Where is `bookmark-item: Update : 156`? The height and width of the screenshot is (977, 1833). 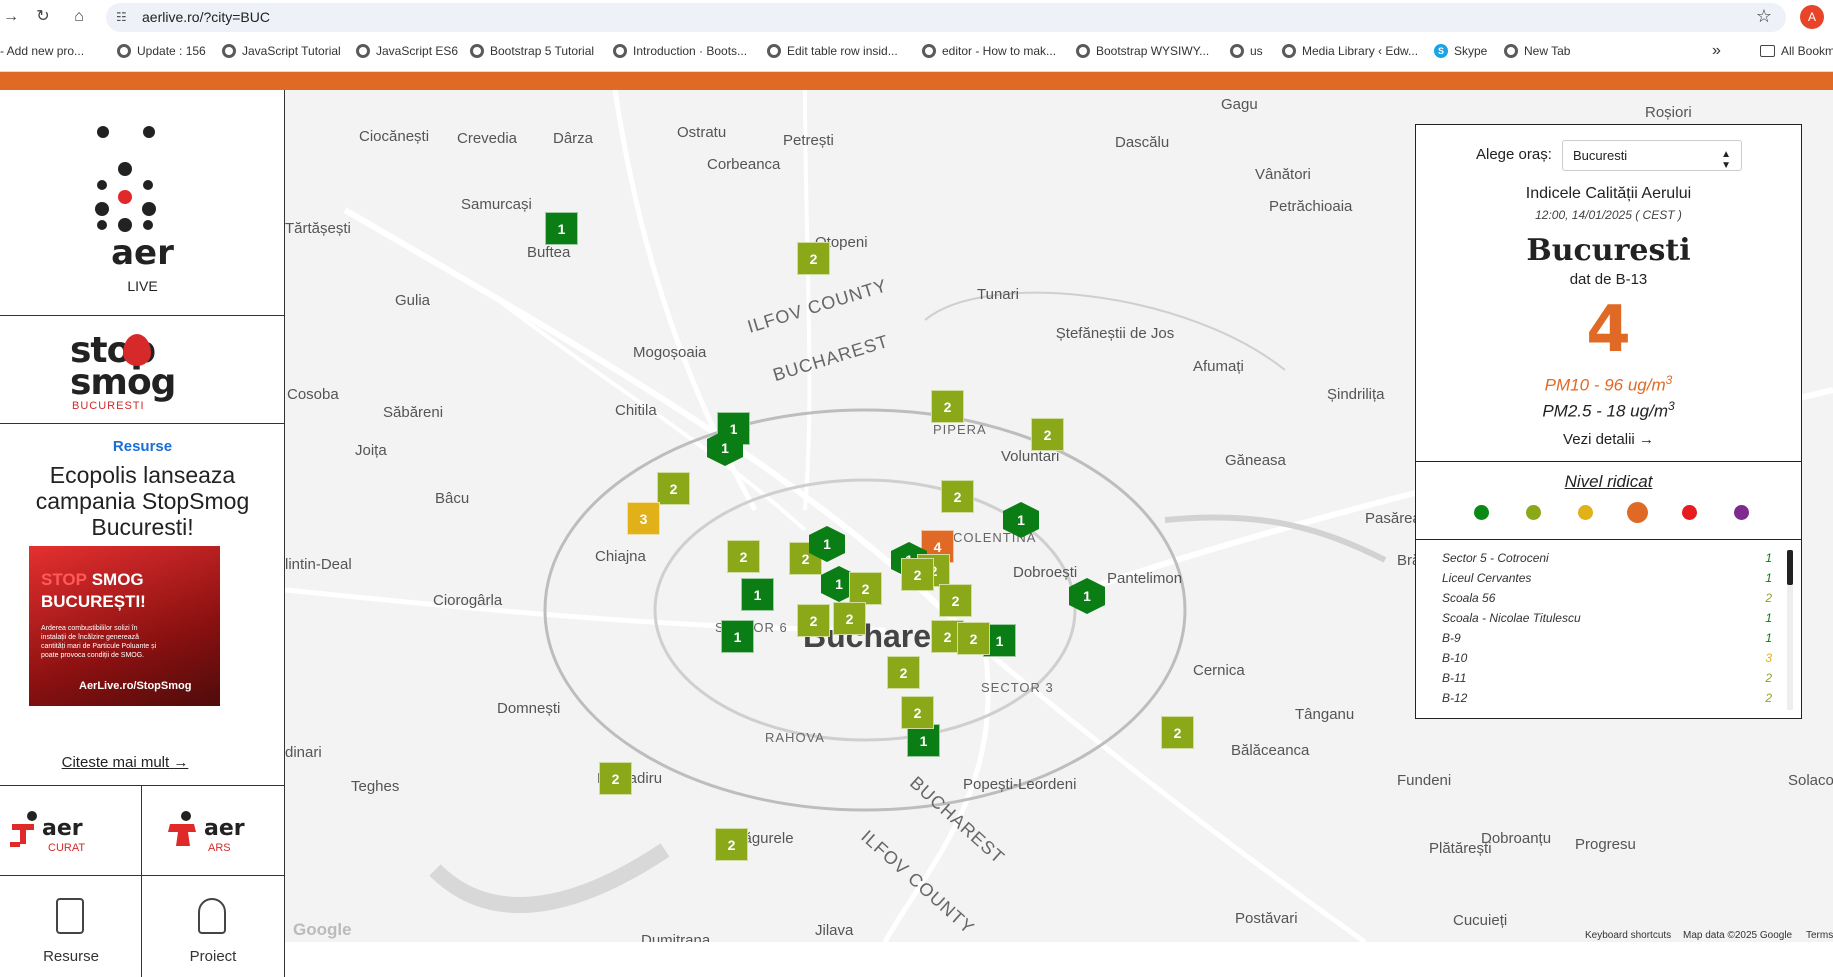 bookmark-item: Update : 156 is located at coordinates (161, 51).